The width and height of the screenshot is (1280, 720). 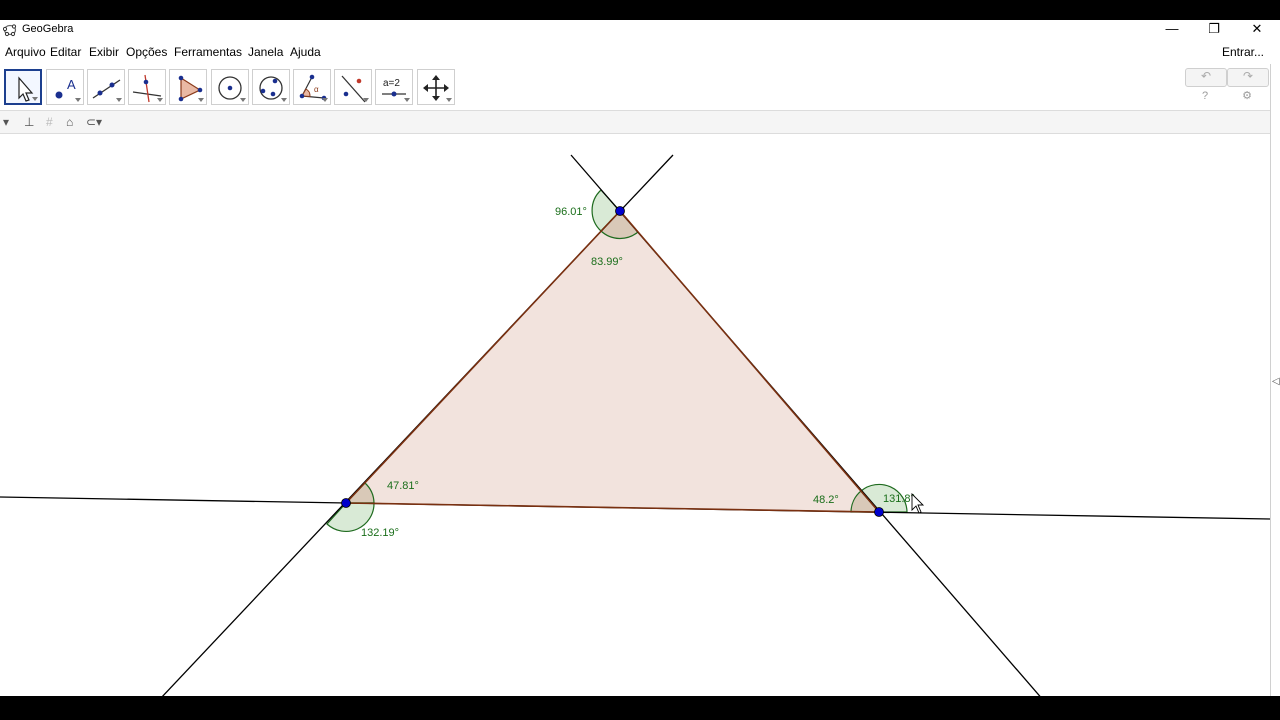 What do you see at coordinates (305, 52) in the screenshot?
I see `menu-ajuda: Ajuda` at bounding box center [305, 52].